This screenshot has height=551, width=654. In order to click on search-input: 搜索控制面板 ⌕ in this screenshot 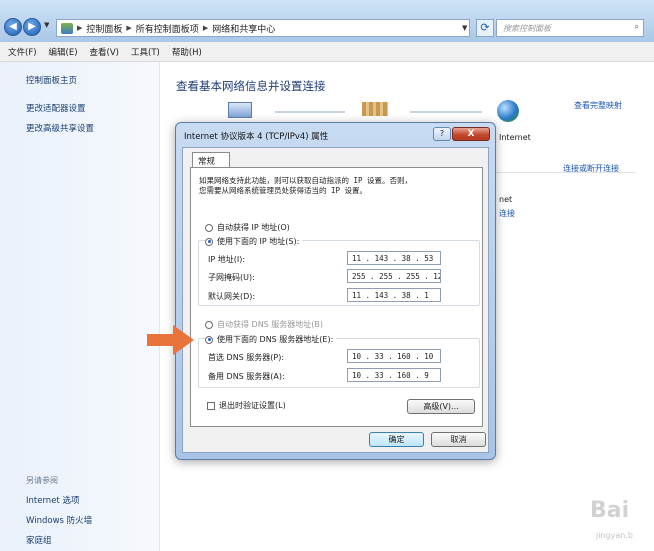, I will do `click(570, 28)`.